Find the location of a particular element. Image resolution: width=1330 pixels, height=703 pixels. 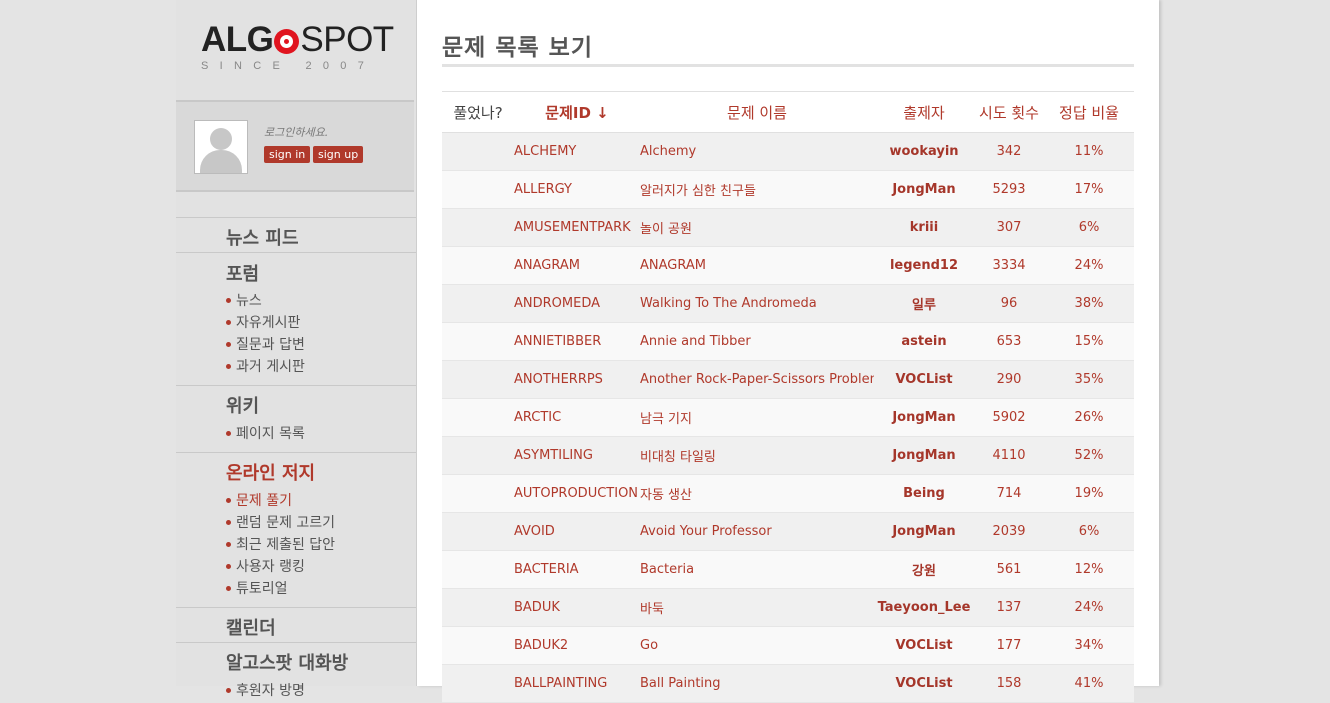

table-row: BACTERIA Bacteria 강원 561 12% is located at coordinates (788, 569).